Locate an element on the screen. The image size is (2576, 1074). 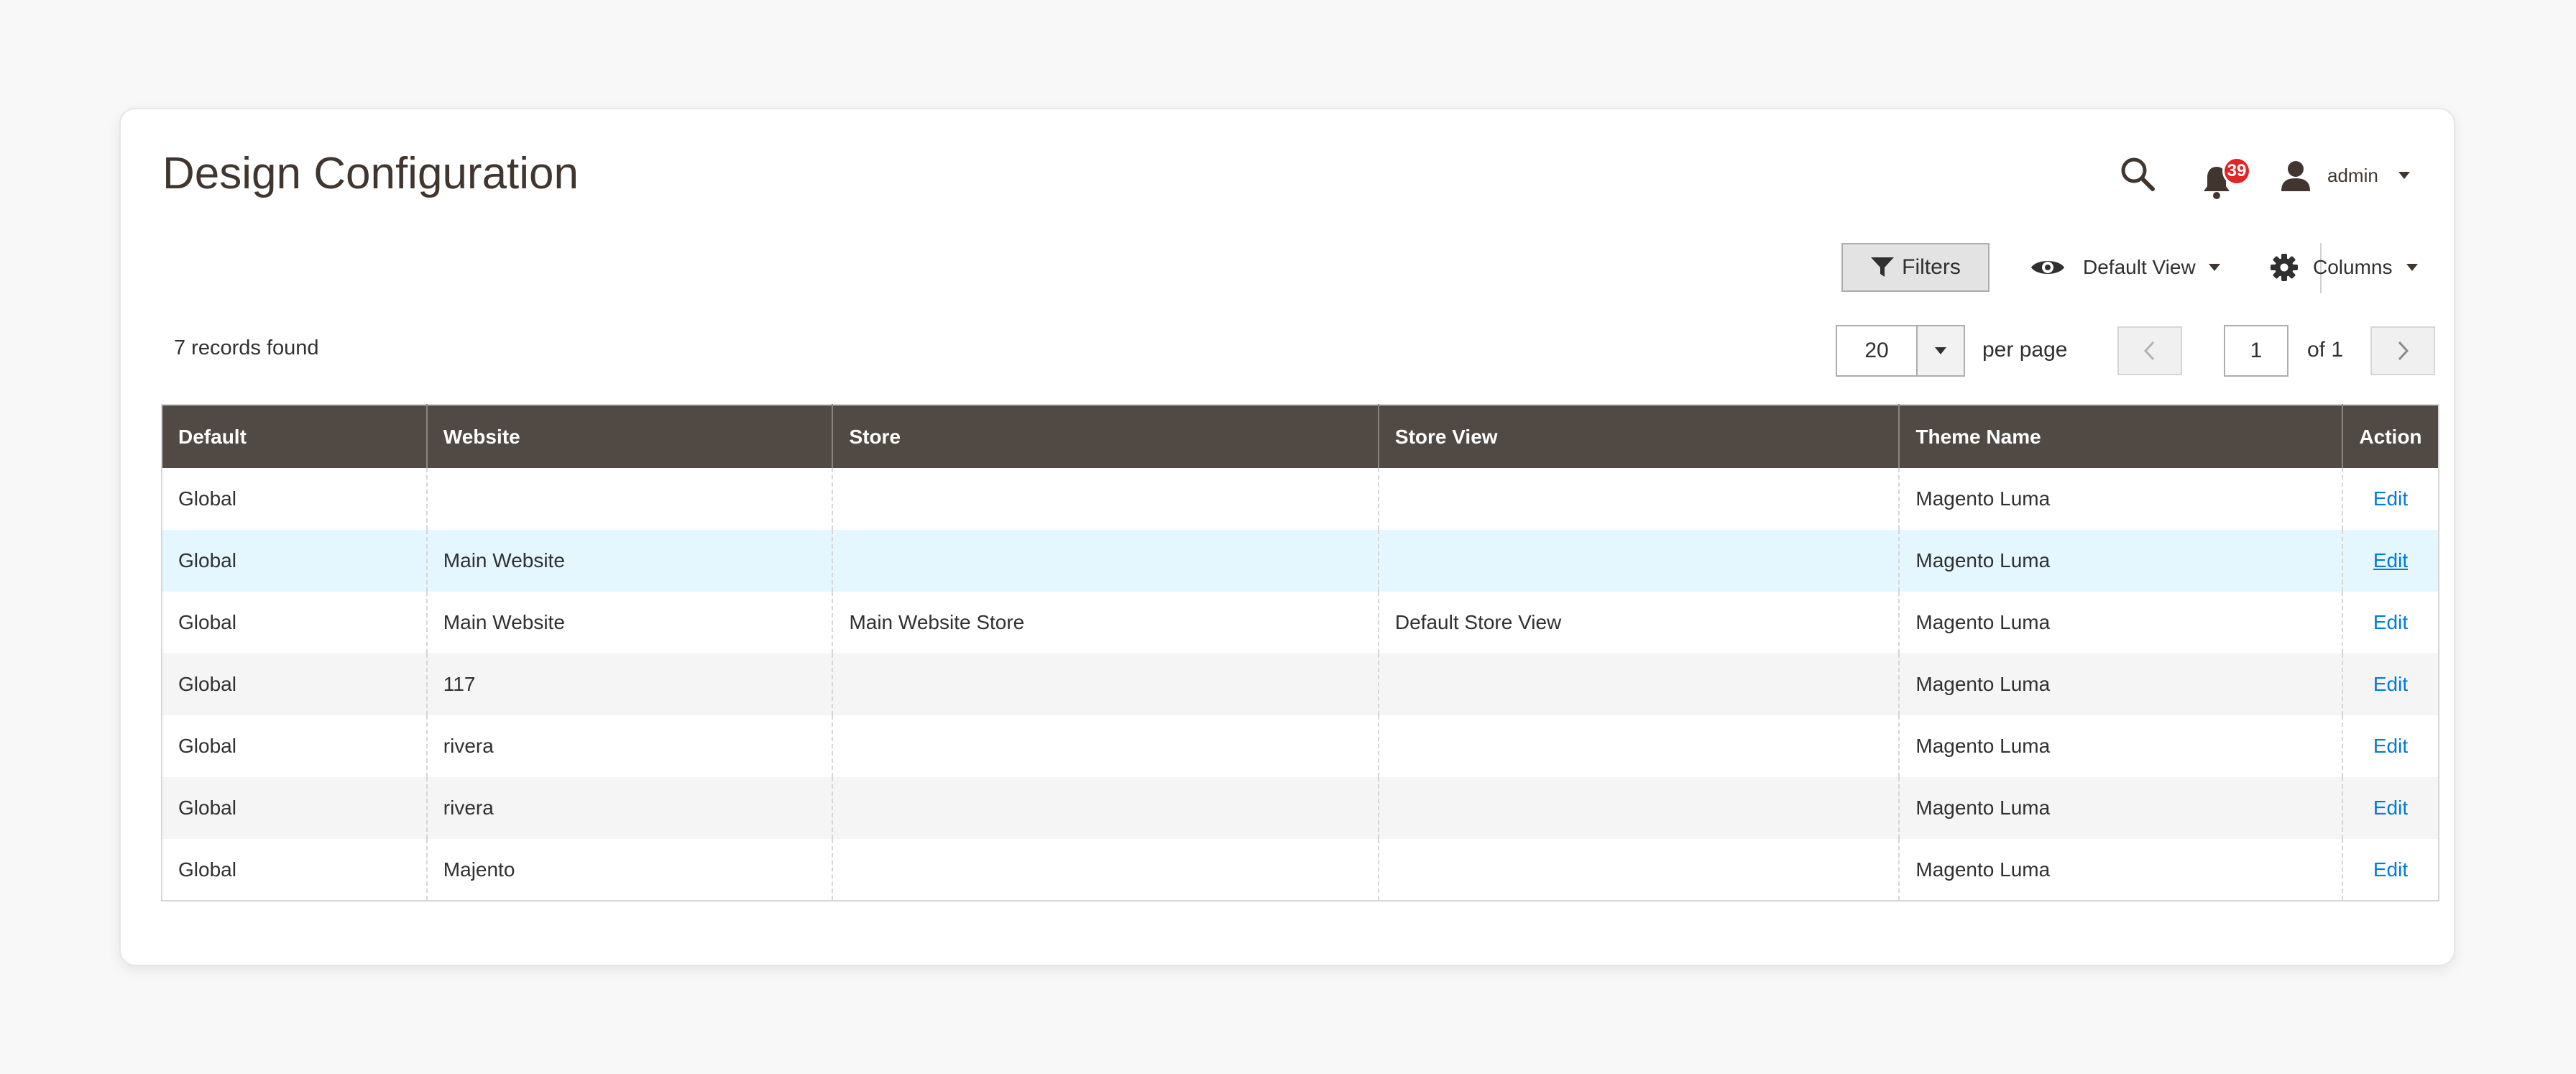
view-switcher: Default View is located at coordinates (2125, 267).